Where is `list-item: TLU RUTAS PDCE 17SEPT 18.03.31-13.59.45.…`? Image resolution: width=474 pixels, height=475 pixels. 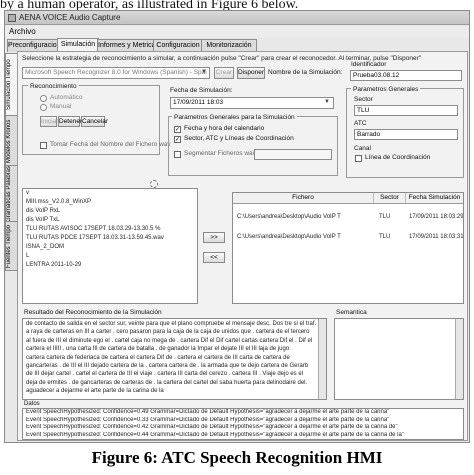
list-item: TLU RUTAS PDCE 17SEPT 18.03.31-13.59.45.… is located at coordinates (110, 238).